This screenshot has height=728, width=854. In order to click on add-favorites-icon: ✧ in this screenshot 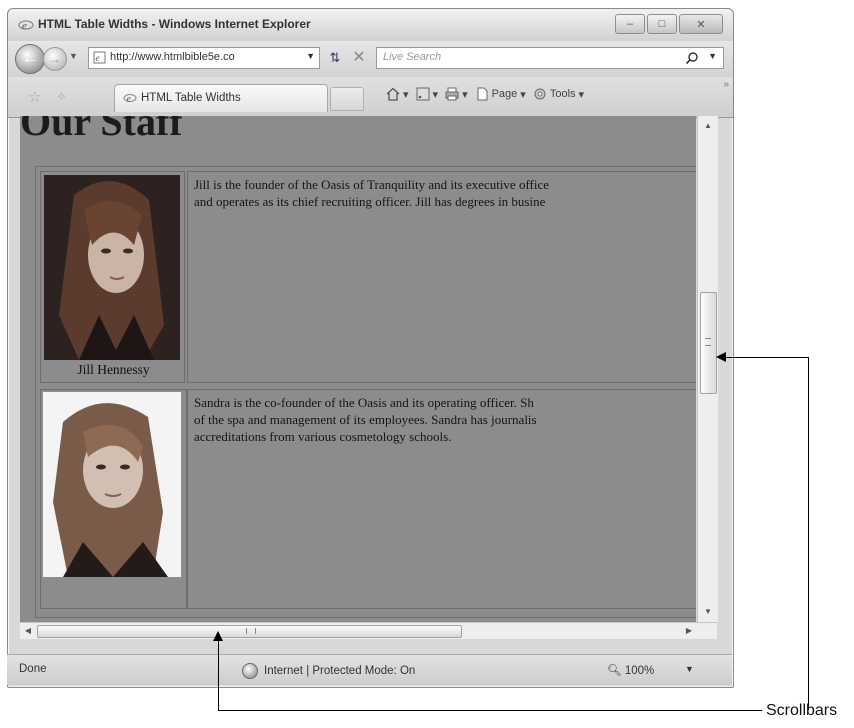, I will do `click(61, 97)`.